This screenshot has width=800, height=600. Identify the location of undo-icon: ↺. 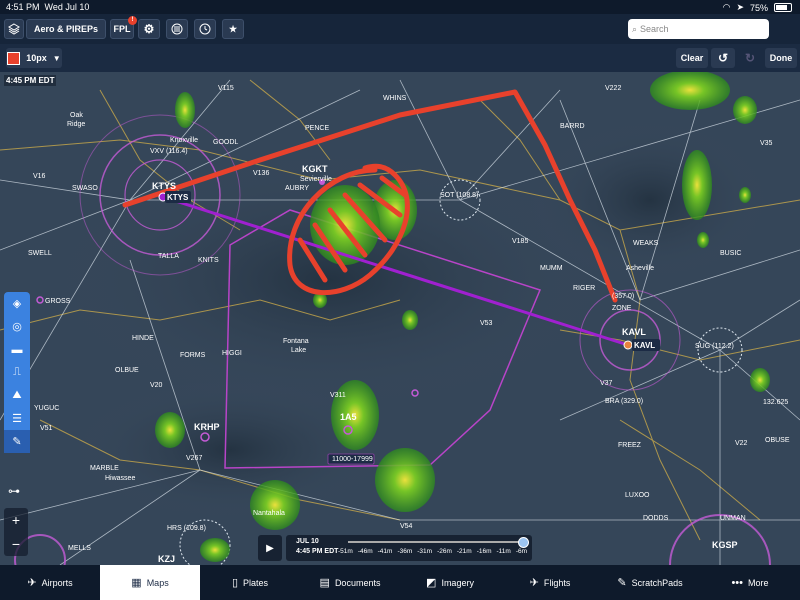
(723, 58).